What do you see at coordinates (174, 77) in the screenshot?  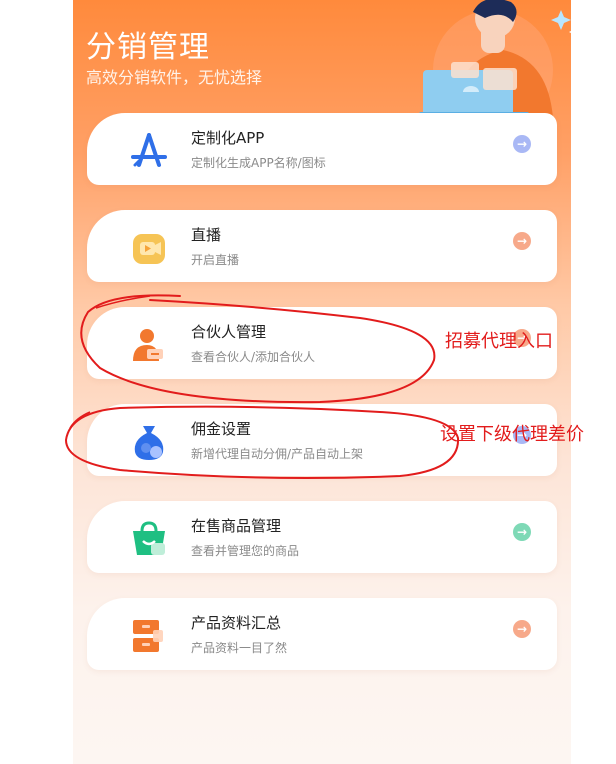 I see `page-subtitle: 高效分销软件，无忧选择` at bounding box center [174, 77].